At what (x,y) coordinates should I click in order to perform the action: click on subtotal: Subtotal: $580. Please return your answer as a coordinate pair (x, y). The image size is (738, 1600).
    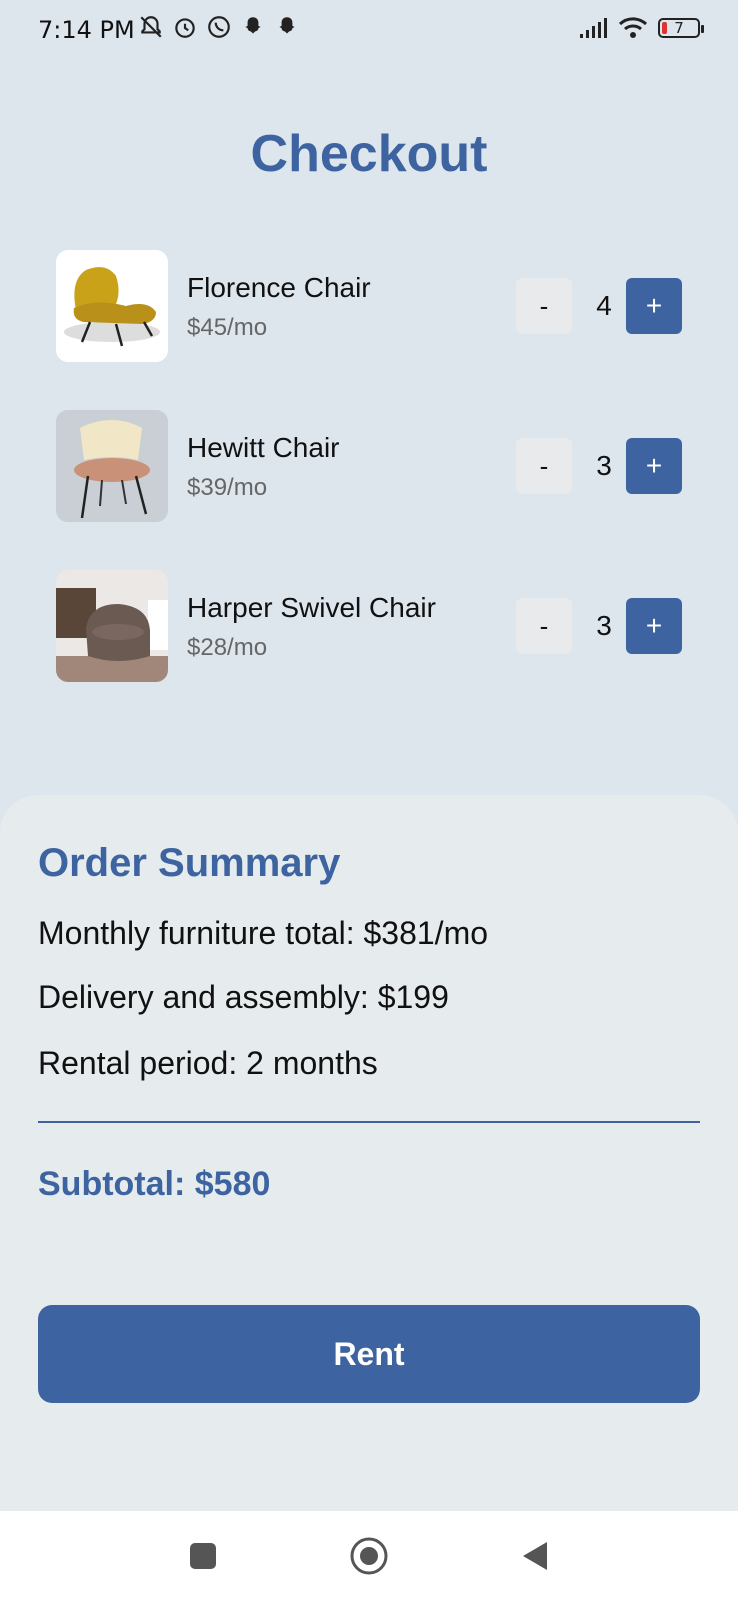
    Looking at the image, I should click on (154, 1184).